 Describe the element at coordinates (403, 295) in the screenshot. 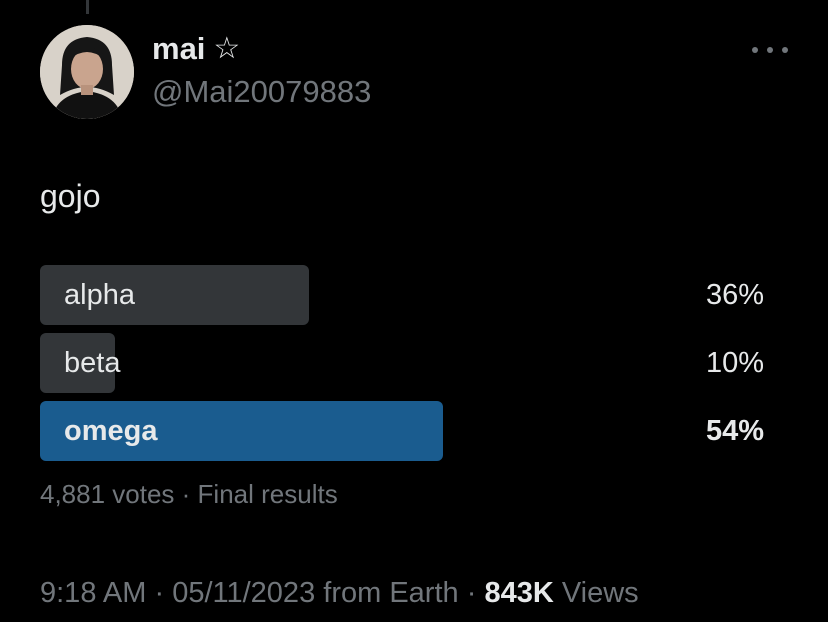

I see `poll-option-alpha: alpha 36%` at that location.